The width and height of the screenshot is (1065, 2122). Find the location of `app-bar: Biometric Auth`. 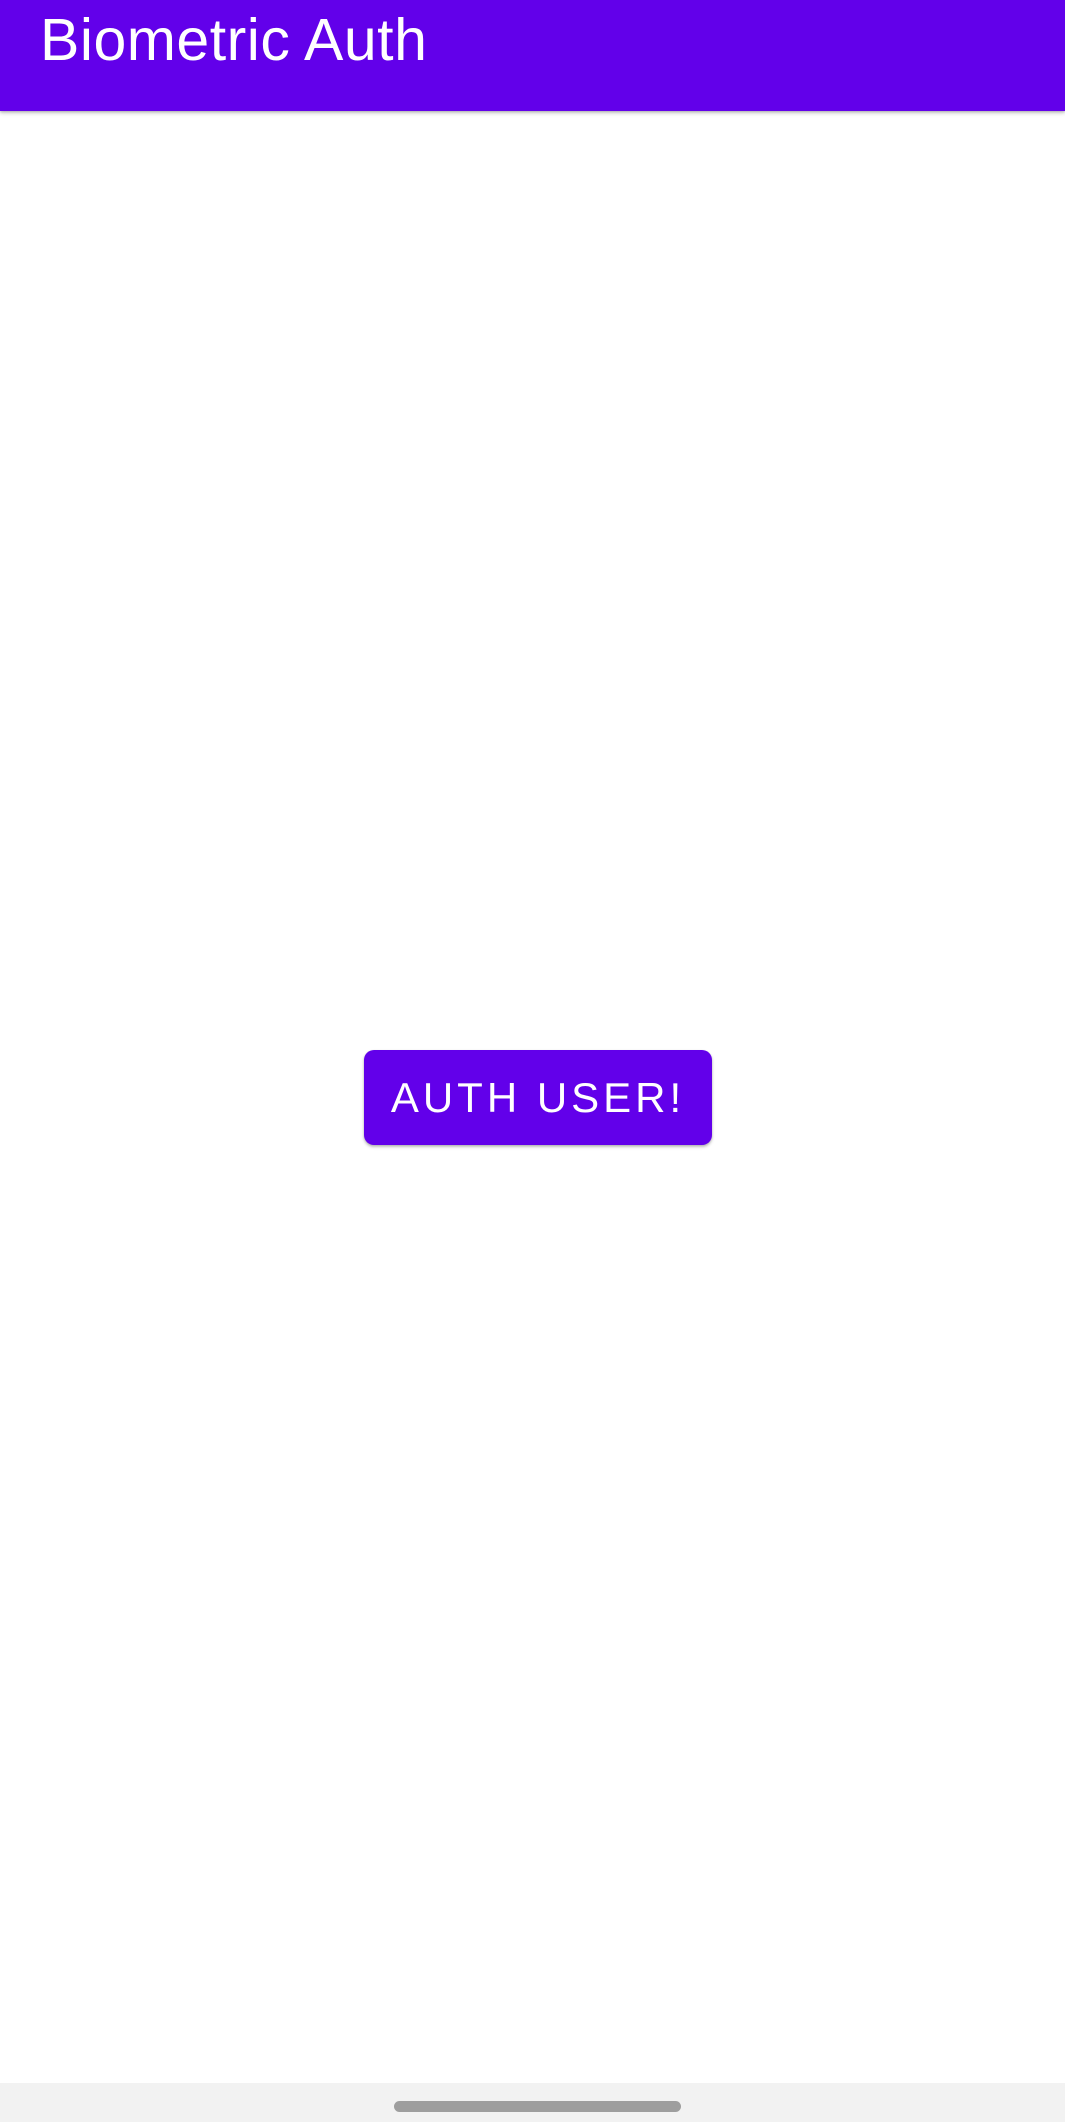

app-bar: Biometric Auth is located at coordinates (532, 55).